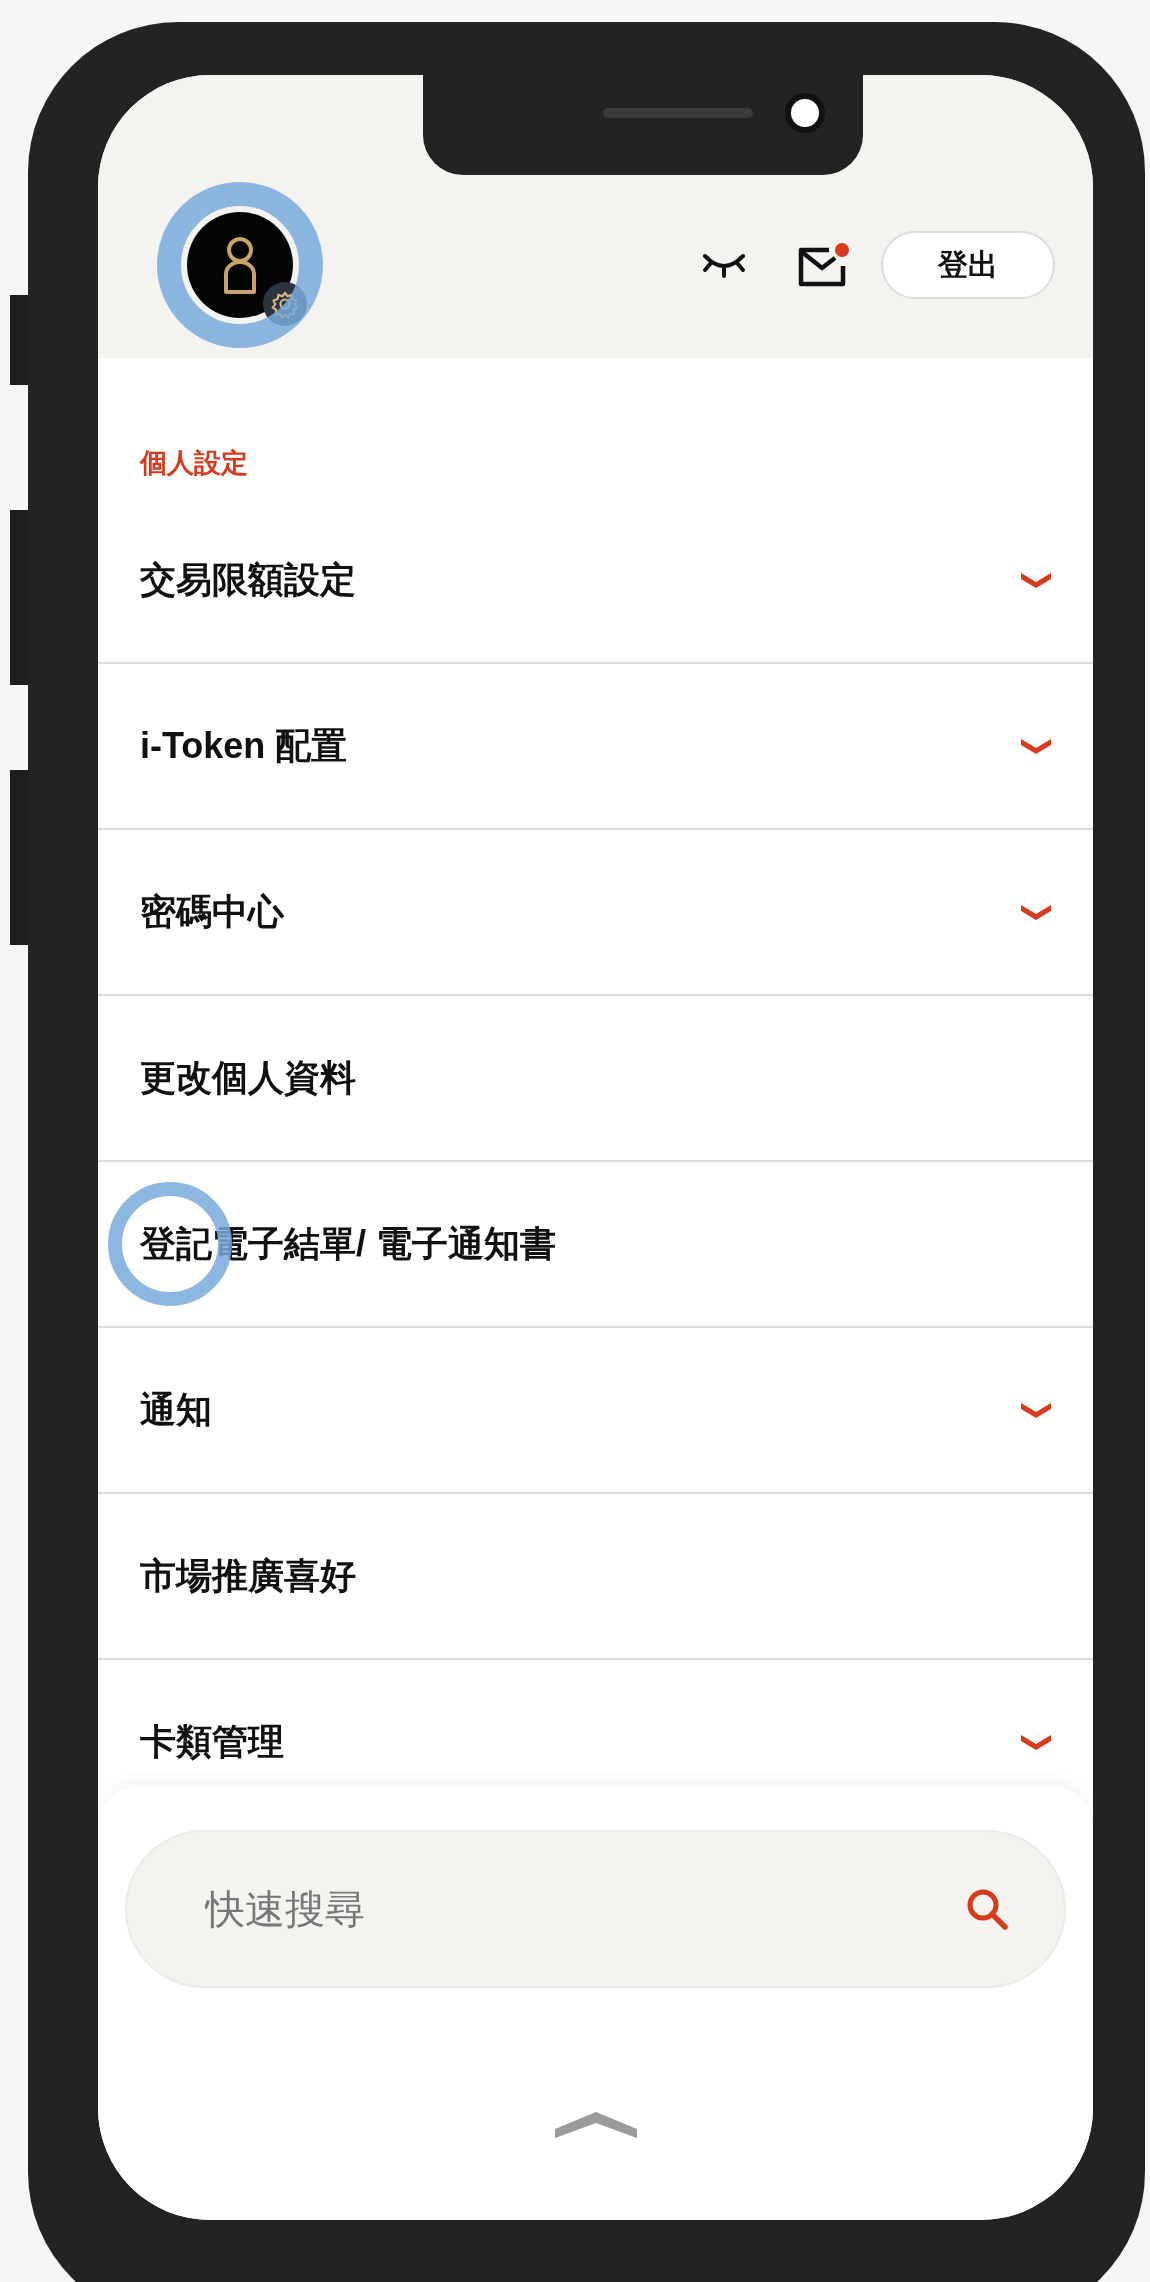  Describe the element at coordinates (595, 747) in the screenshot. I see `menu-item: i-Token 配置` at that location.